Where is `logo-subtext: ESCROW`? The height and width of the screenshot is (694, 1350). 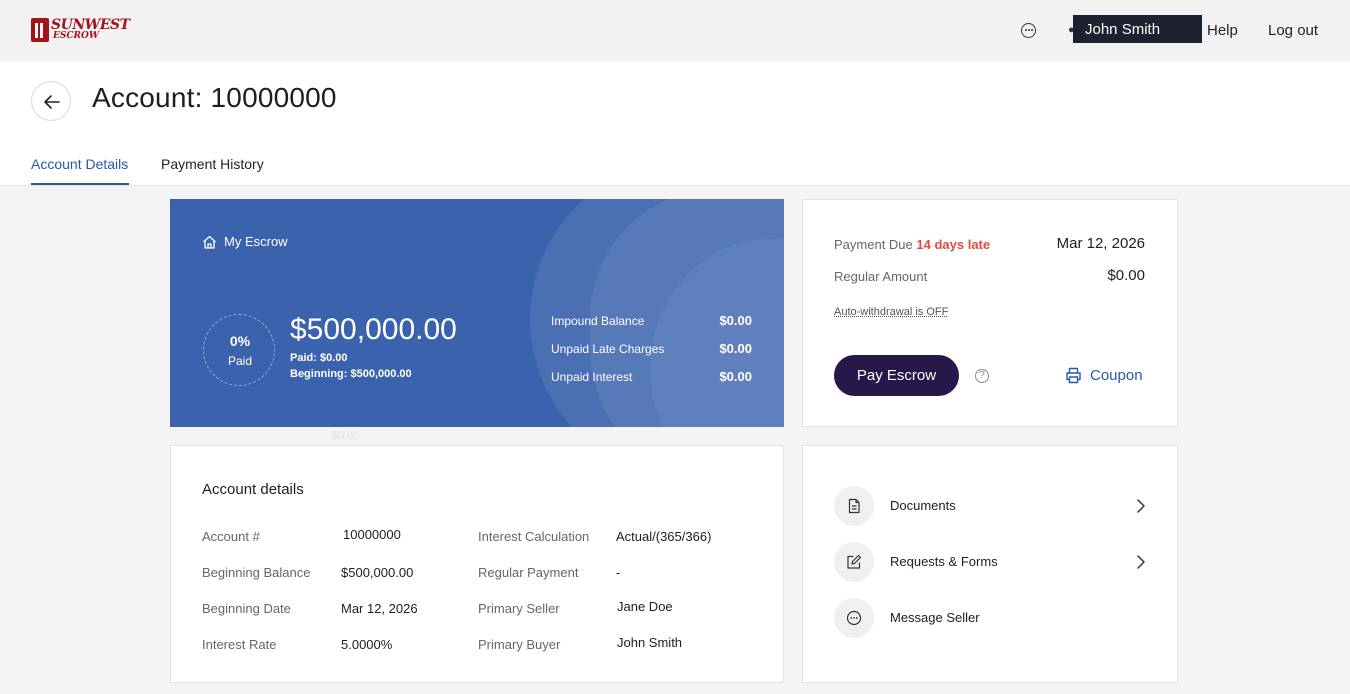 logo-subtext: ESCROW is located at coordinates (76, 36).